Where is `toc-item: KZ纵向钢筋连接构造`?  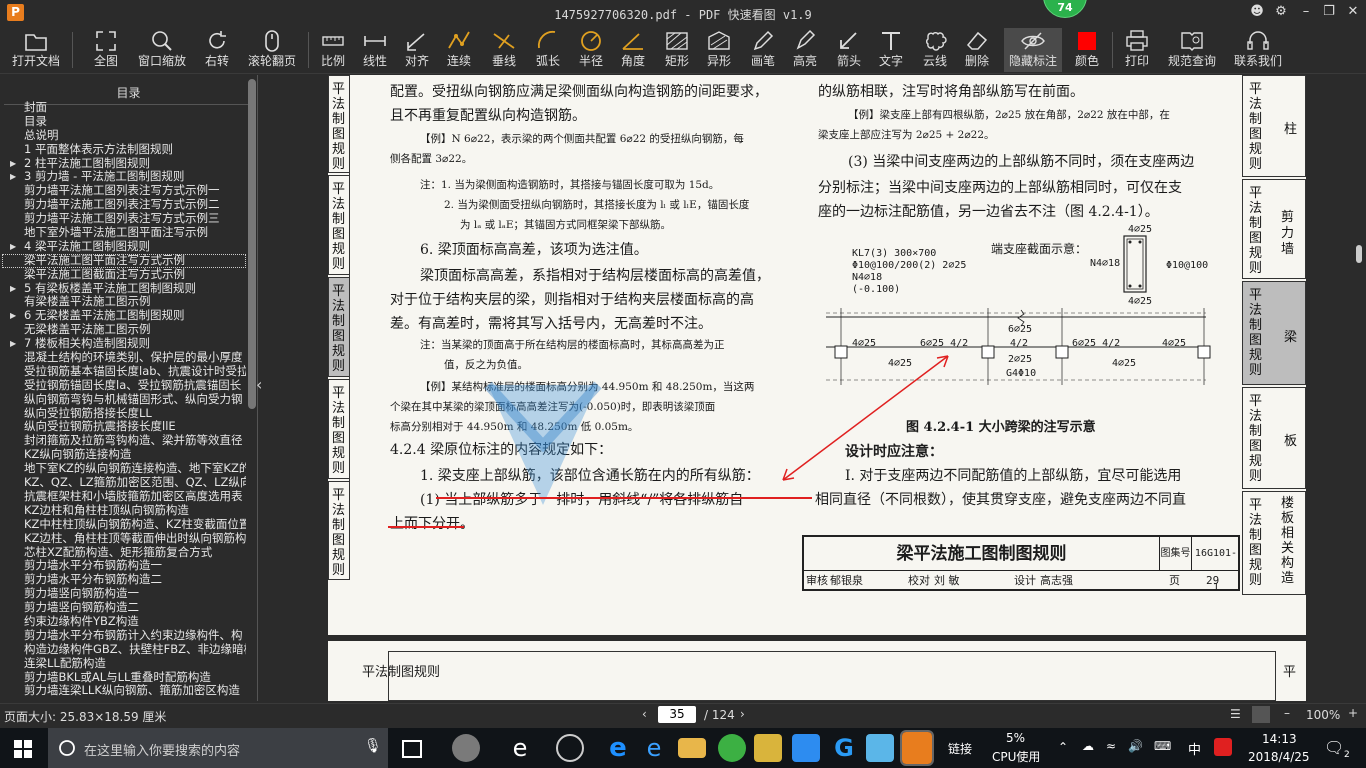 toc-item: KZ纵向钢筋连接构造 is located at coordinates (124, 455).